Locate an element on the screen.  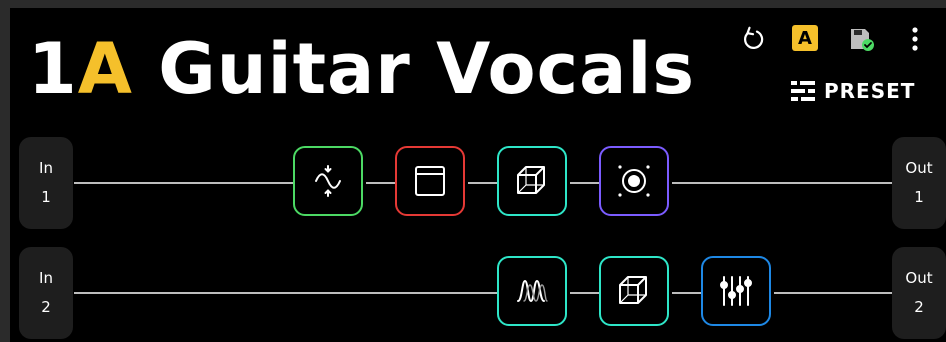
preset-list-icon is located at coordinates (803, 91).